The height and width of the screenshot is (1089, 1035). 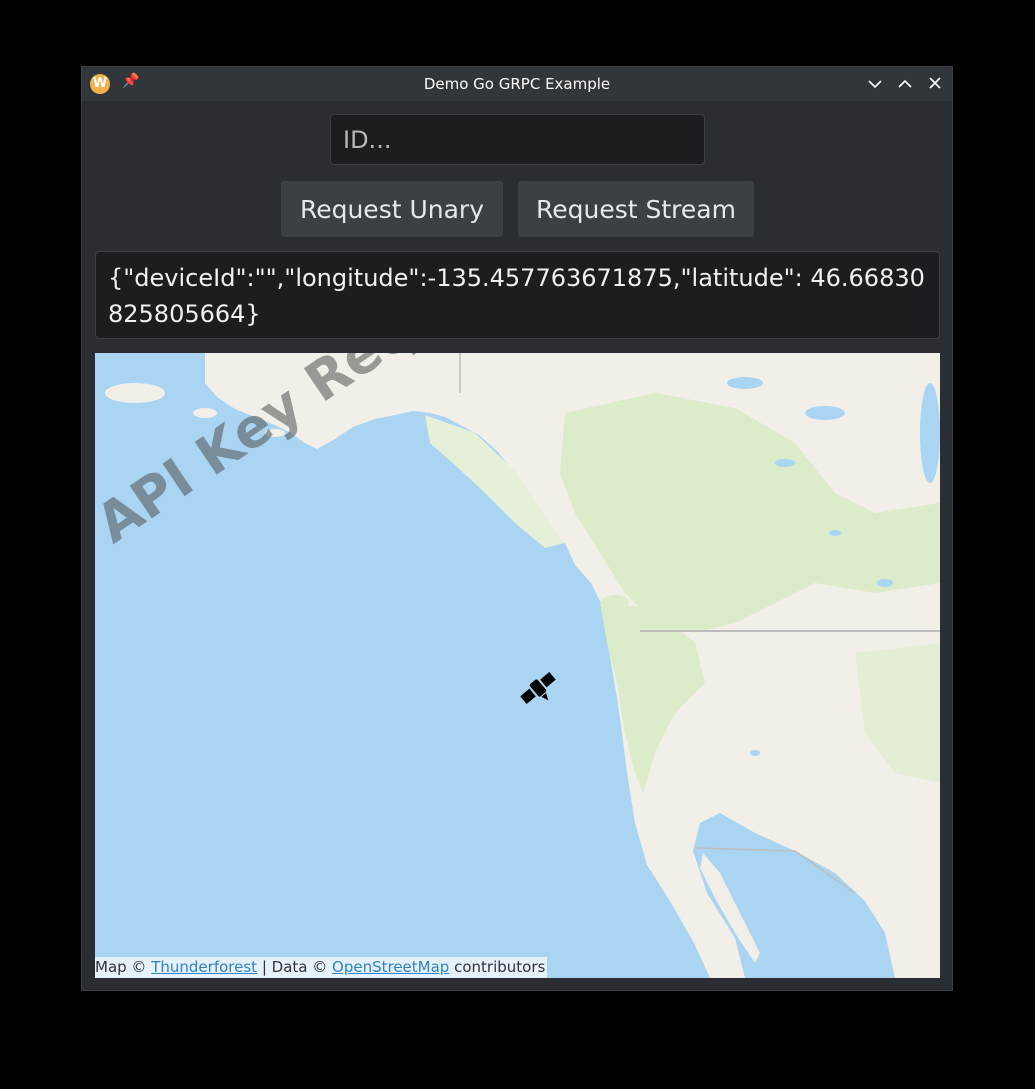 I want to click on thunderforest-link: Thunderforest, so click(x=204, y=967).